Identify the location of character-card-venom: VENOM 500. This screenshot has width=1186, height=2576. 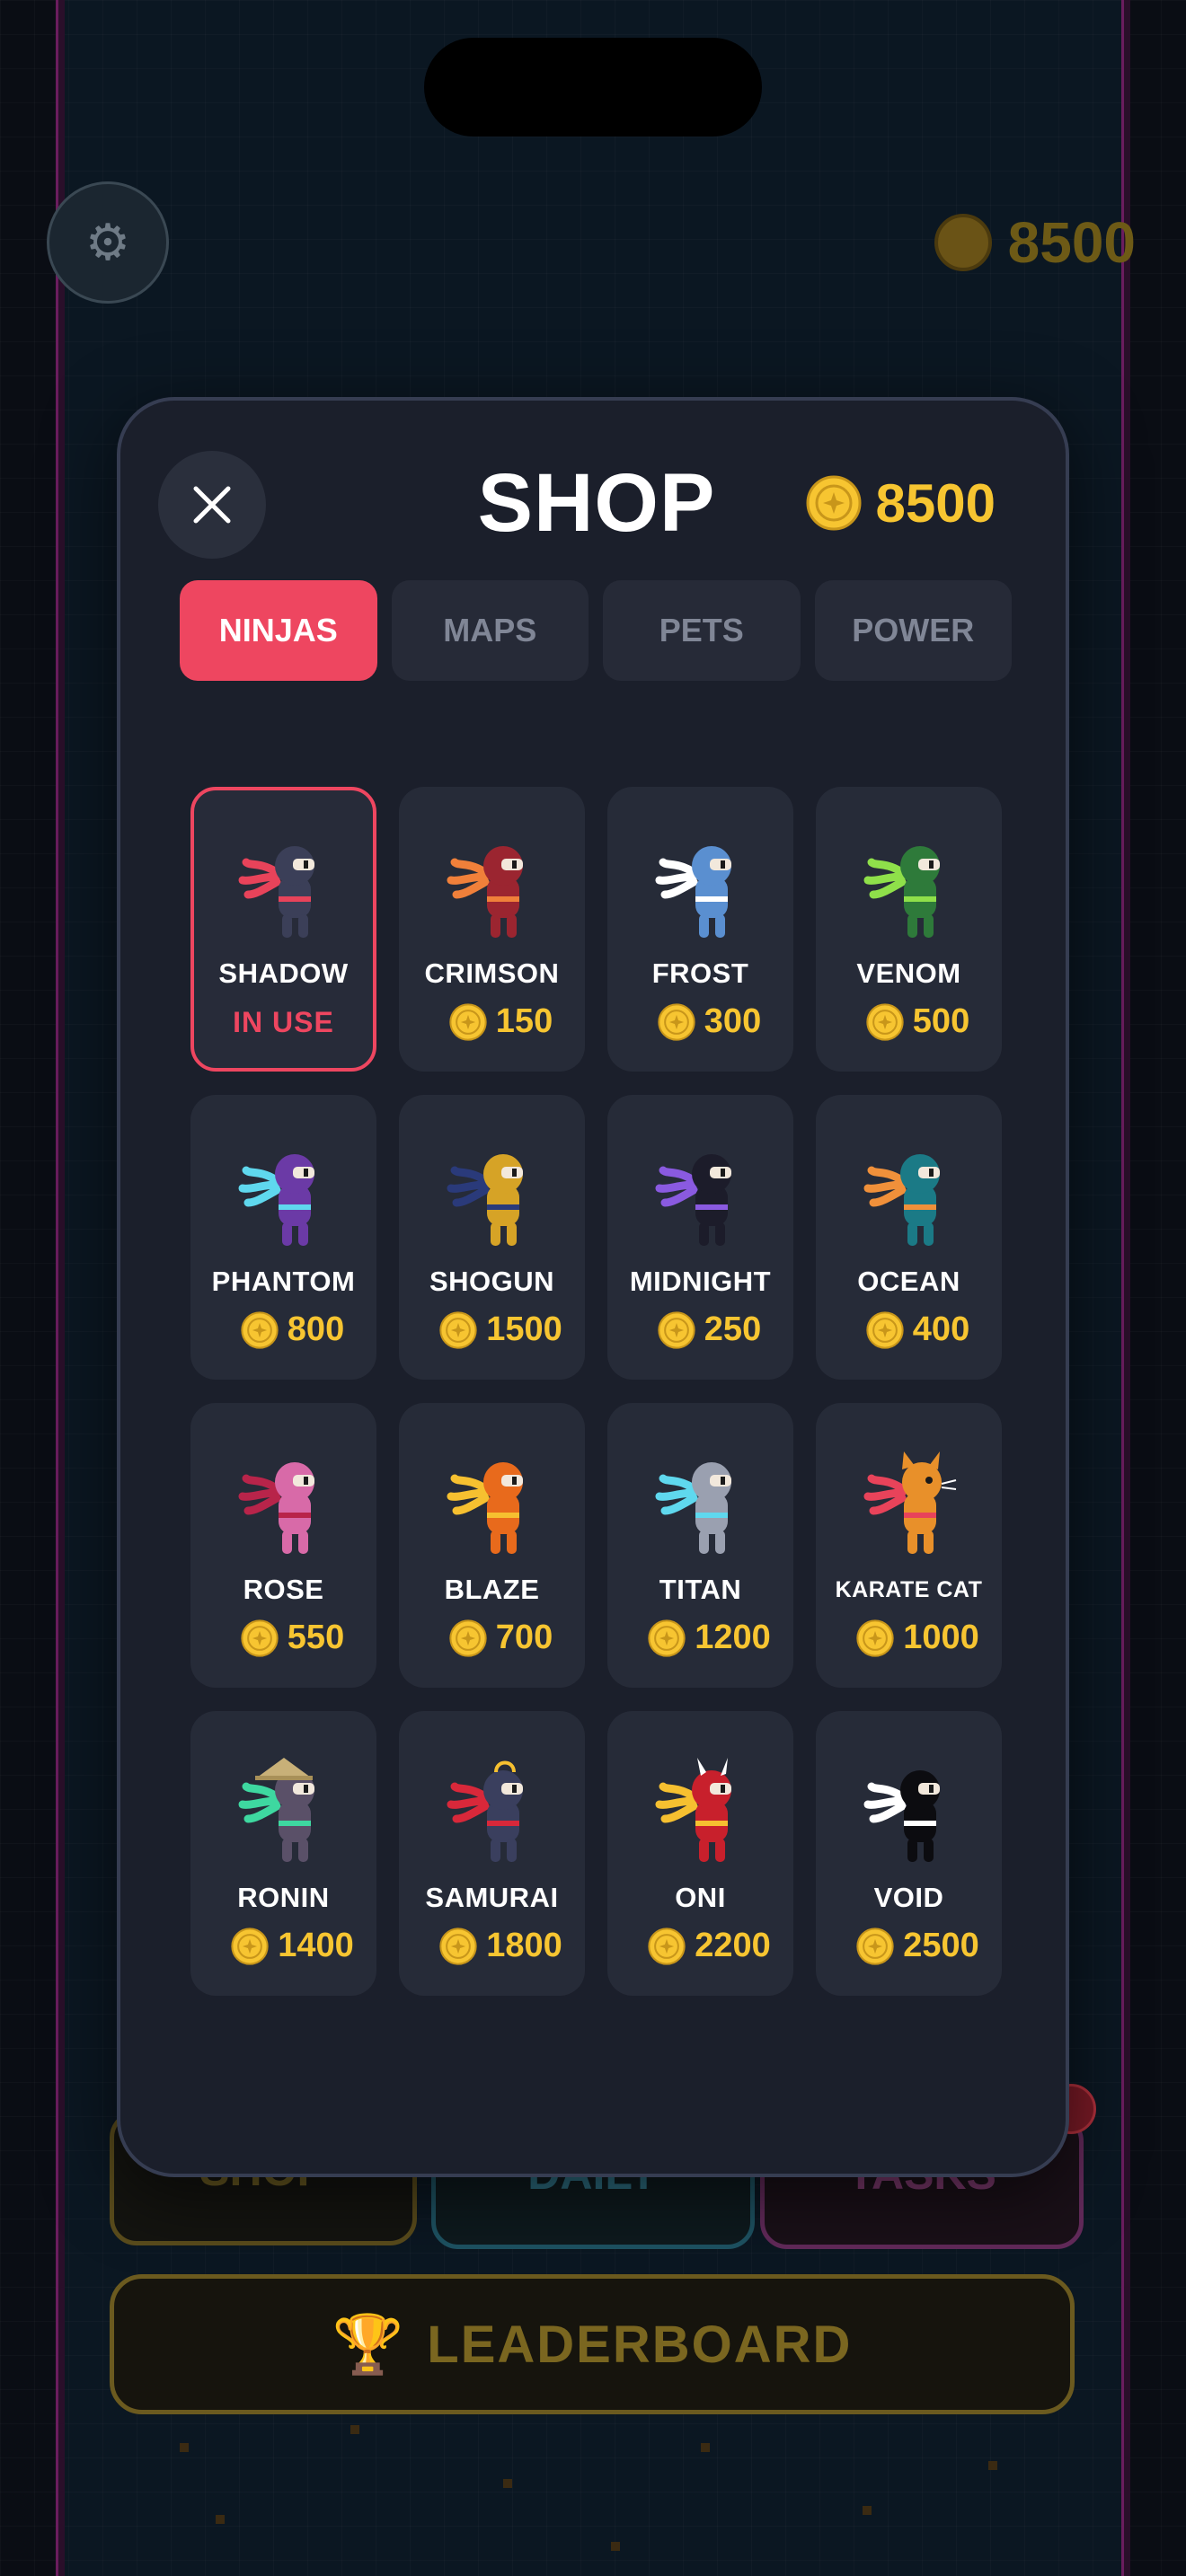
(909, 929).